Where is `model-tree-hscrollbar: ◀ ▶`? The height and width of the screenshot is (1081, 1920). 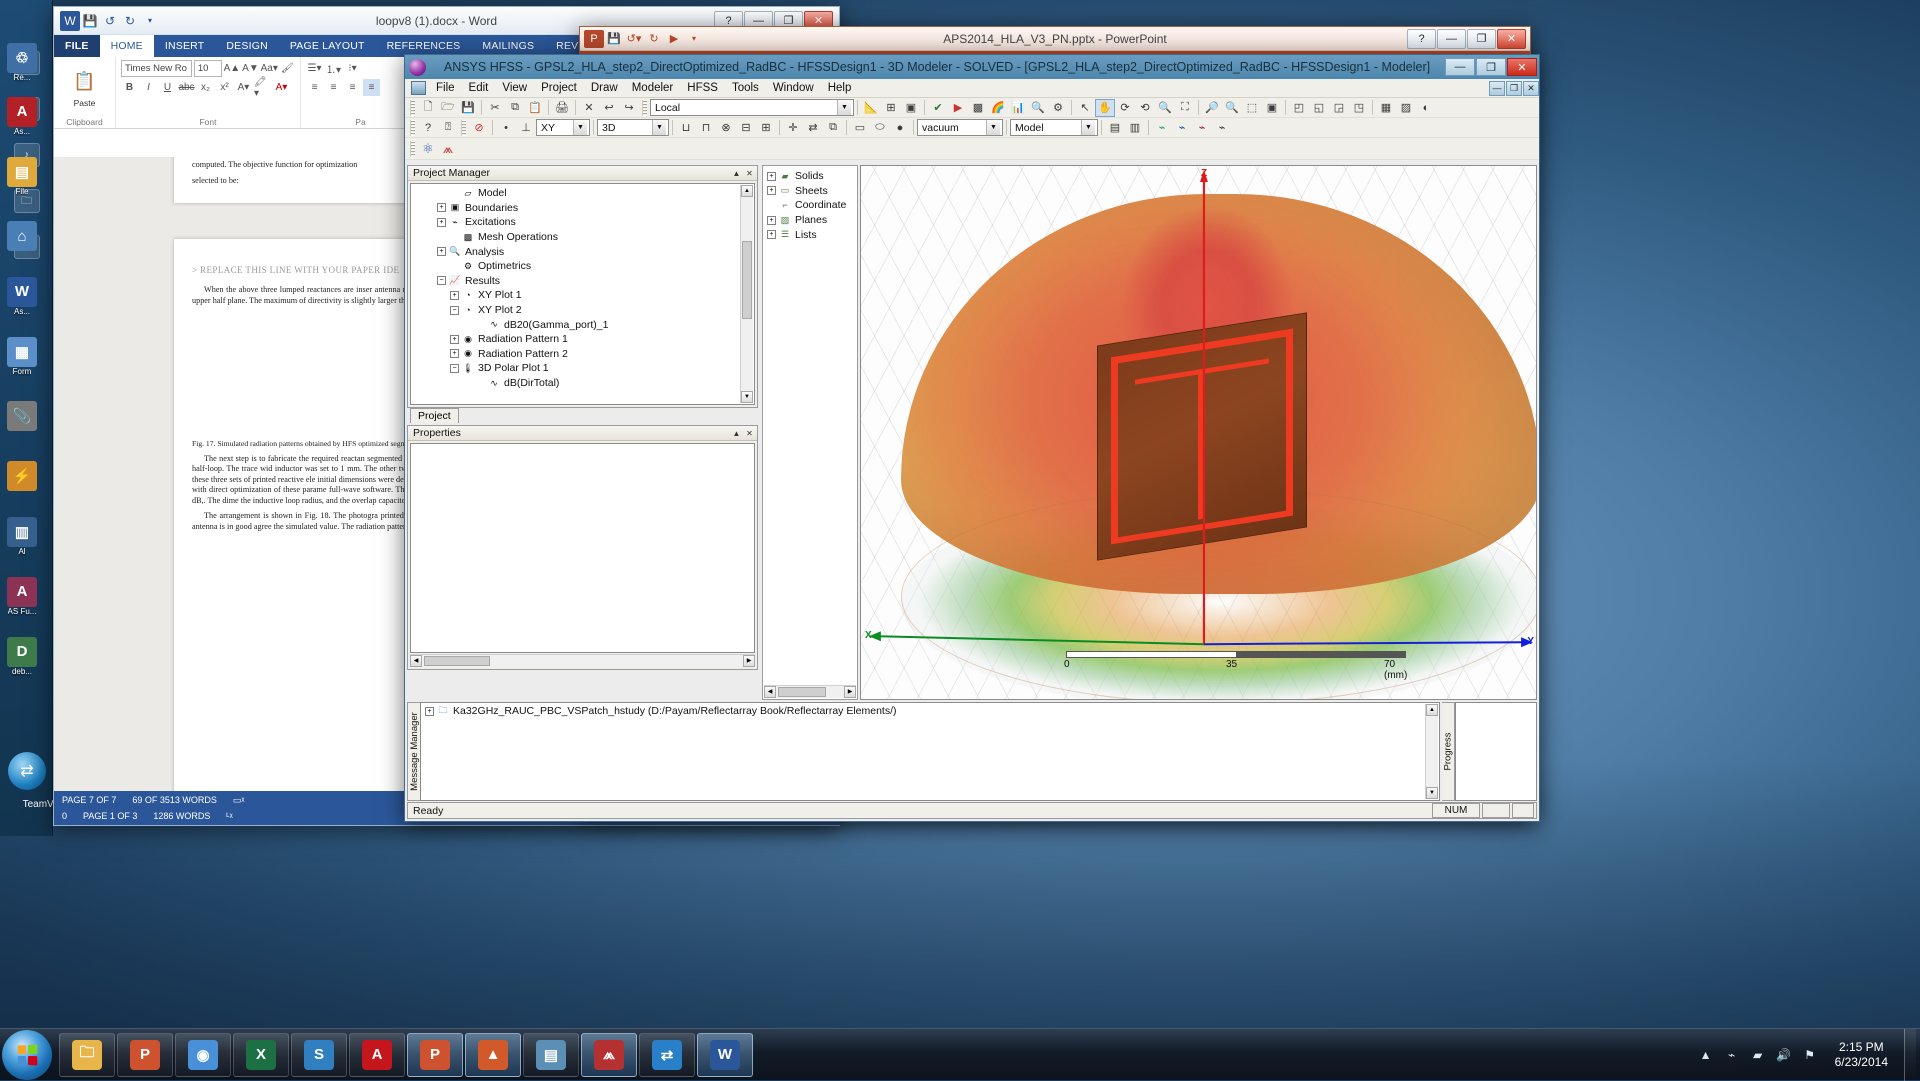
model-tree-hscrollbar: ◀ ▶ is located at coordinates (810, 691).